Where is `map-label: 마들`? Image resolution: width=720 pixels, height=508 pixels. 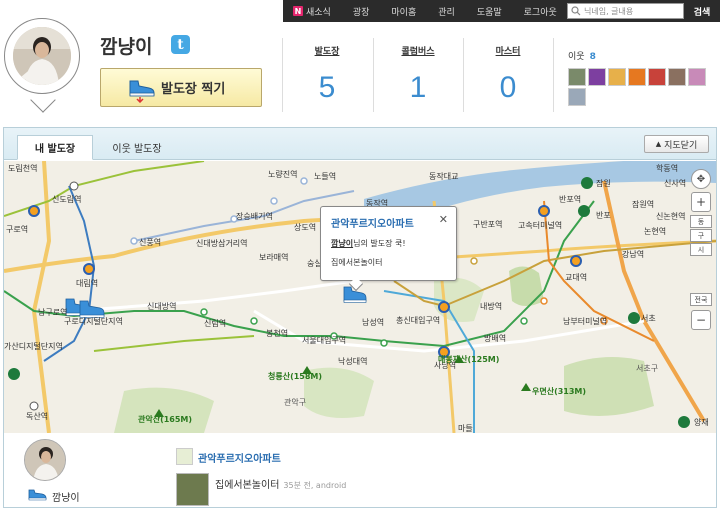 map-label: 마들 is located at coordinates (465, 428).